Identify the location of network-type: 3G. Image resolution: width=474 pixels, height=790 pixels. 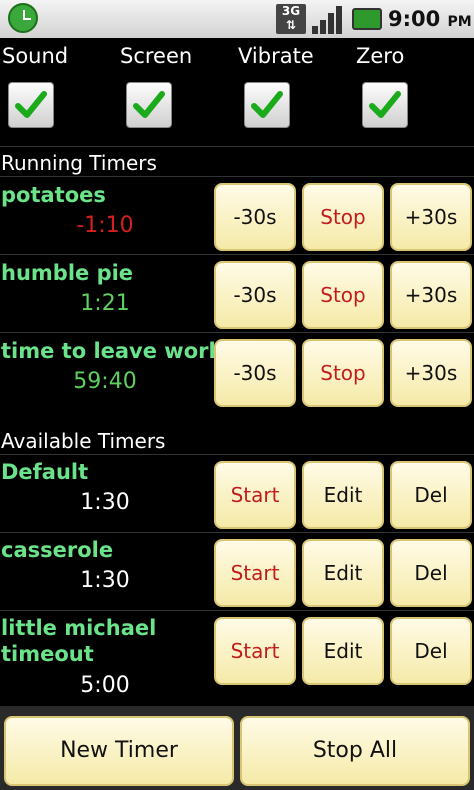
(291, 11).